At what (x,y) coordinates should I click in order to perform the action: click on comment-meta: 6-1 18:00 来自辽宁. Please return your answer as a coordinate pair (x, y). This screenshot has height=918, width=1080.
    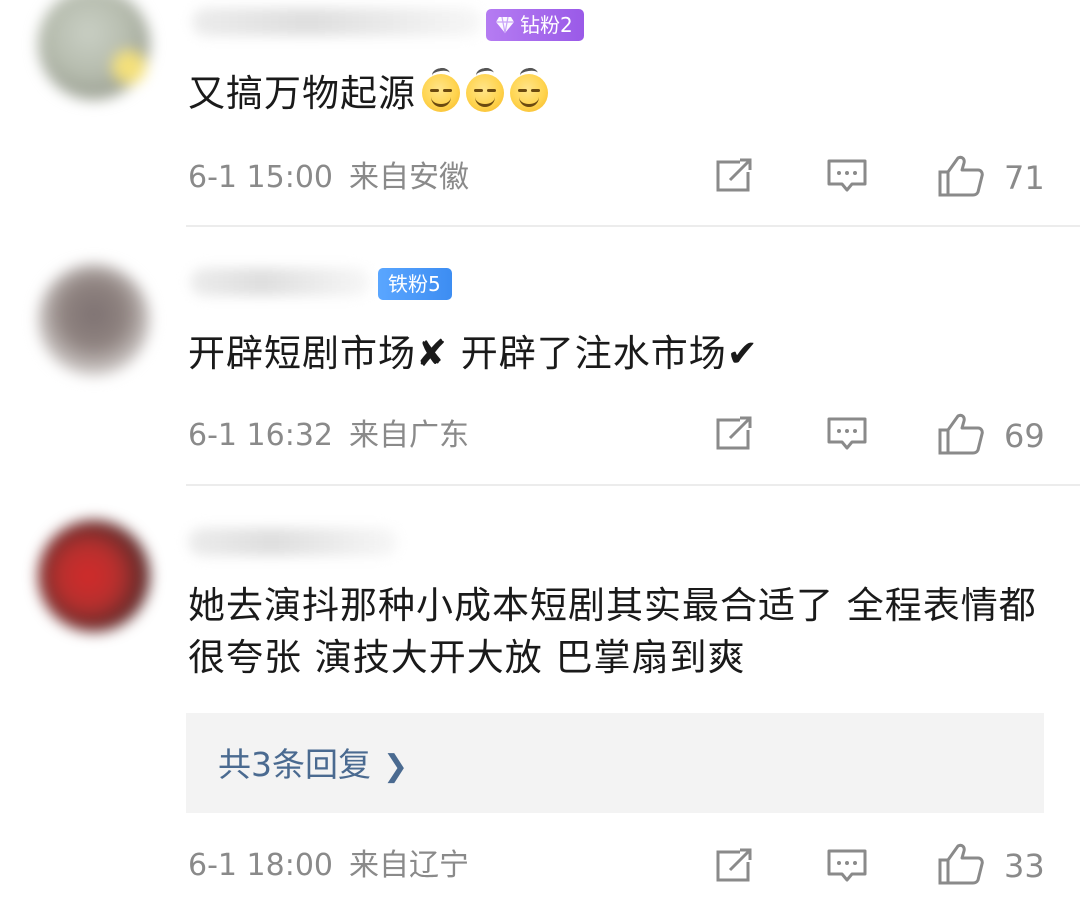
    Looking at the image, I should click on (328, 866).